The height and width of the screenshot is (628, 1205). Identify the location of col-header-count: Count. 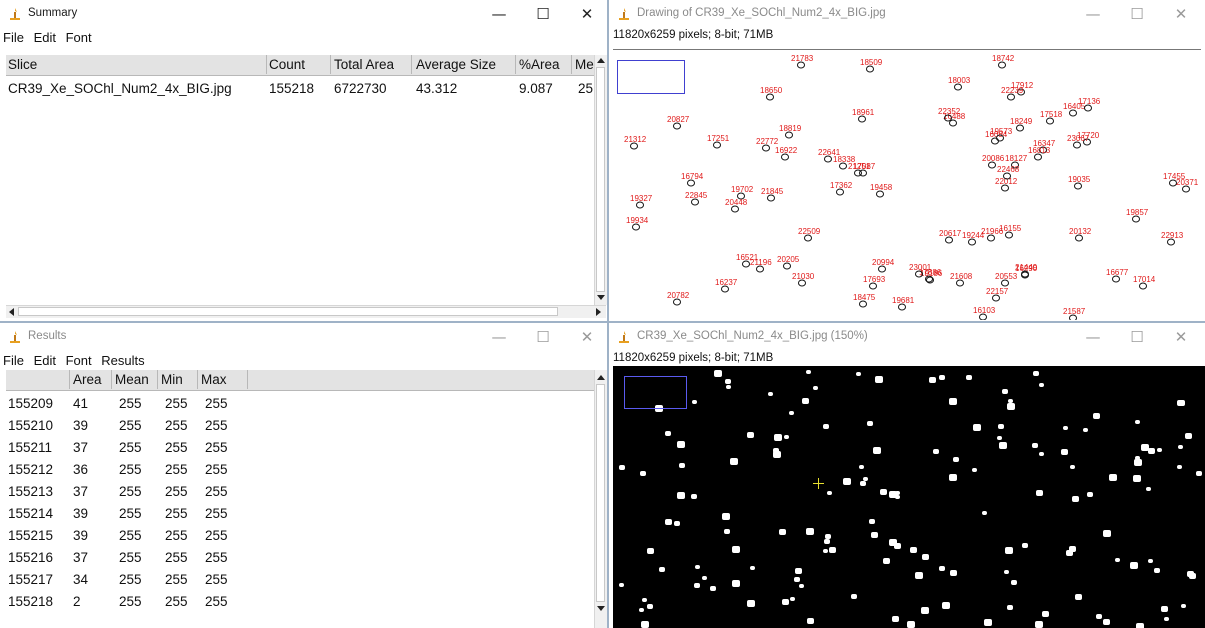
(300, 64).